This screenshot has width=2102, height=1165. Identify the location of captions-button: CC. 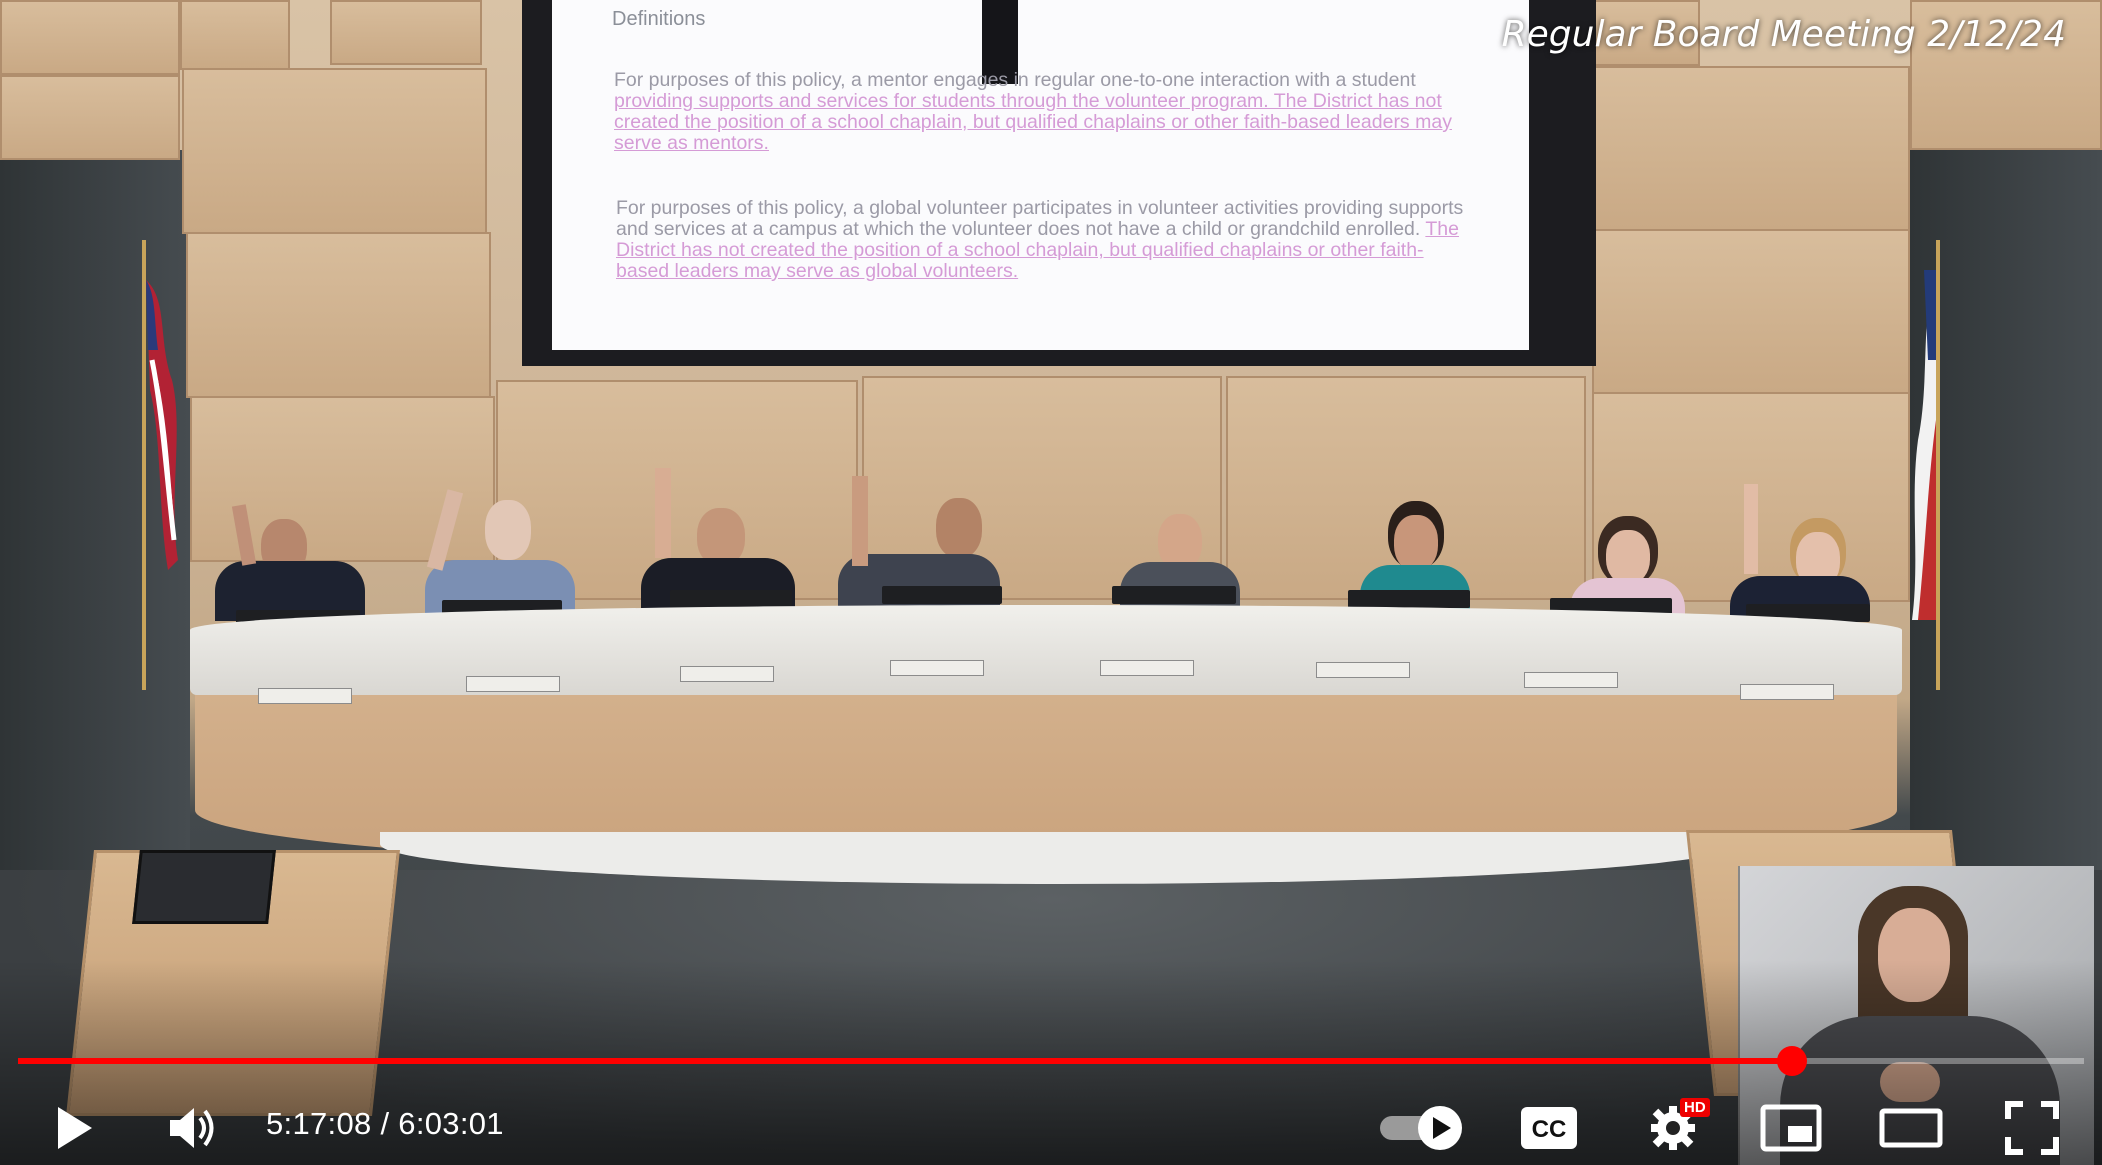
(1549, 1128).